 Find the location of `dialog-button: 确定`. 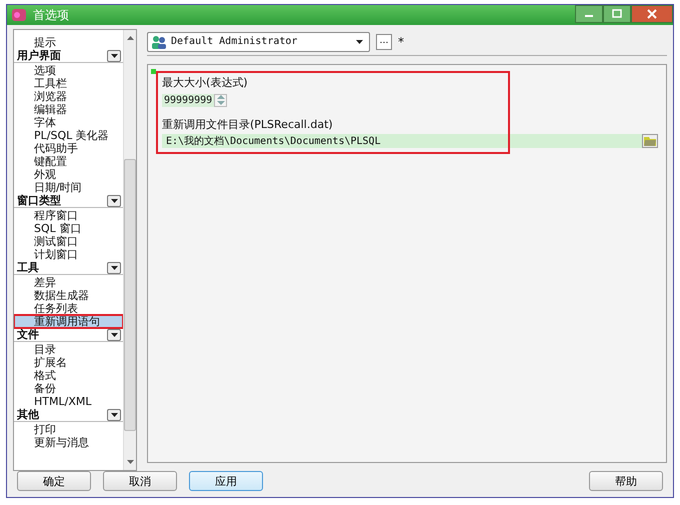

dialog-button: 确定 is located at coordinates (54, 481).